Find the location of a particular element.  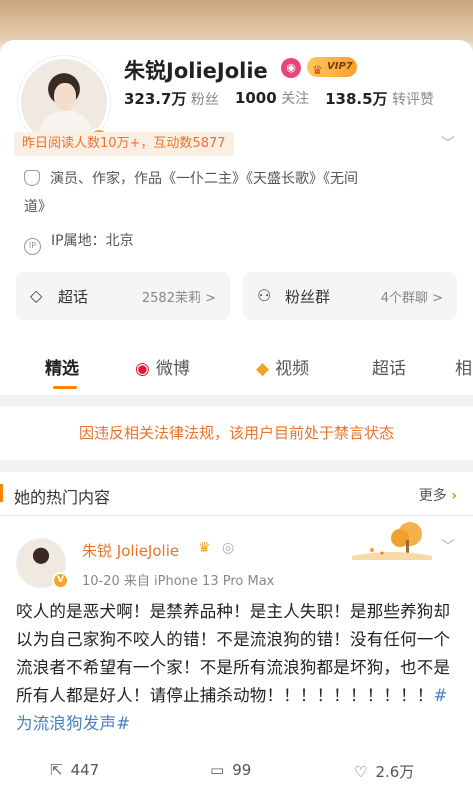

stat-interactions: 138.5万 转评赞 is located at coordinates (379, 98).